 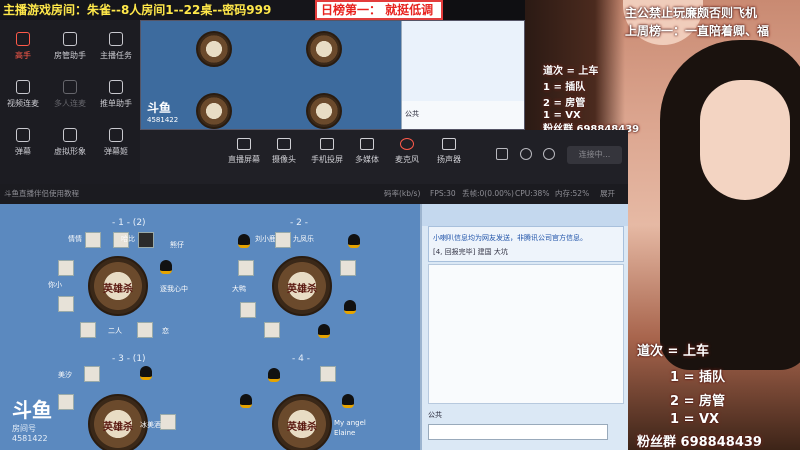 I want to click on player-nick: 情情, so click(x=75, y=239).